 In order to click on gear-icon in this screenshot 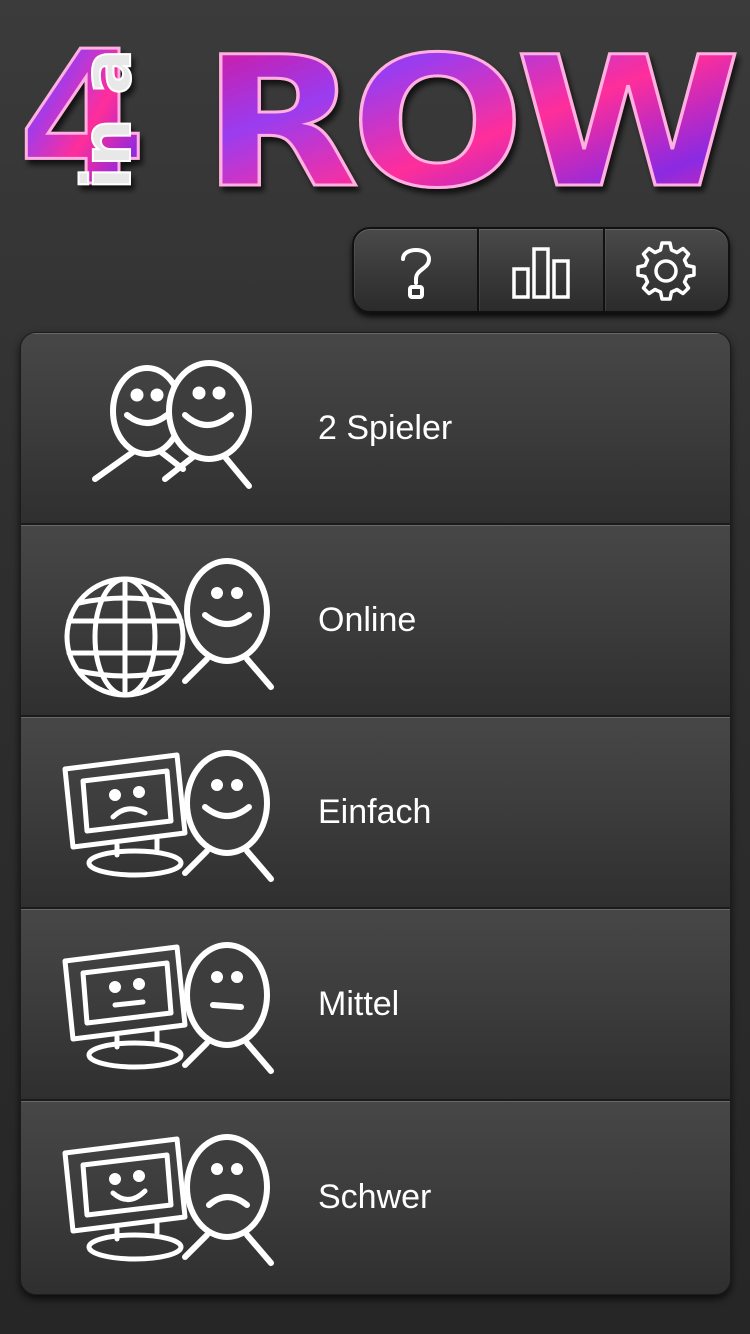, I will do `click(666, 271)`.